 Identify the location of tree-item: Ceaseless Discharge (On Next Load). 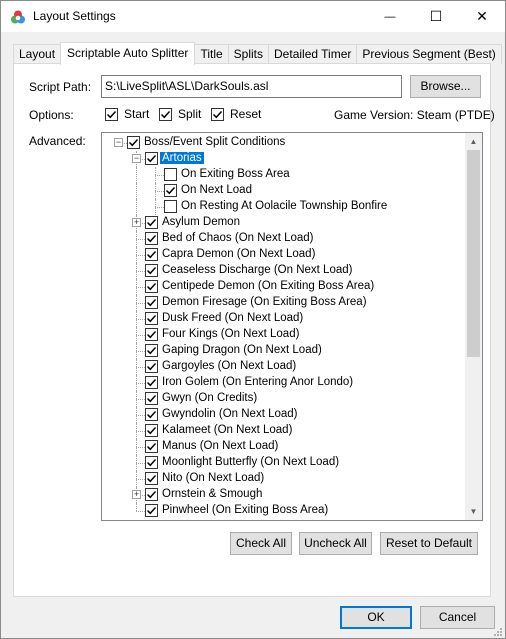
(282, 271).